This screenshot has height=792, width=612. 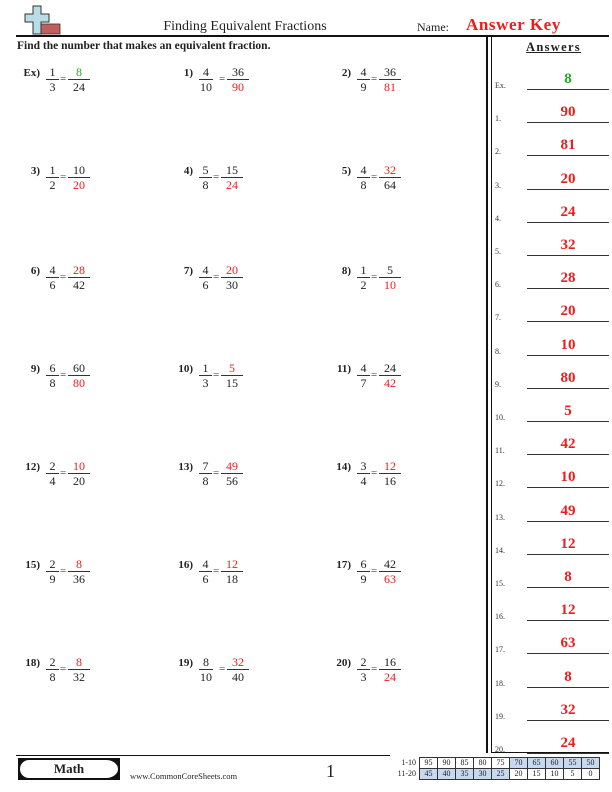 I want to click on answer-row: 18. 8, so click(x=553, y=678).